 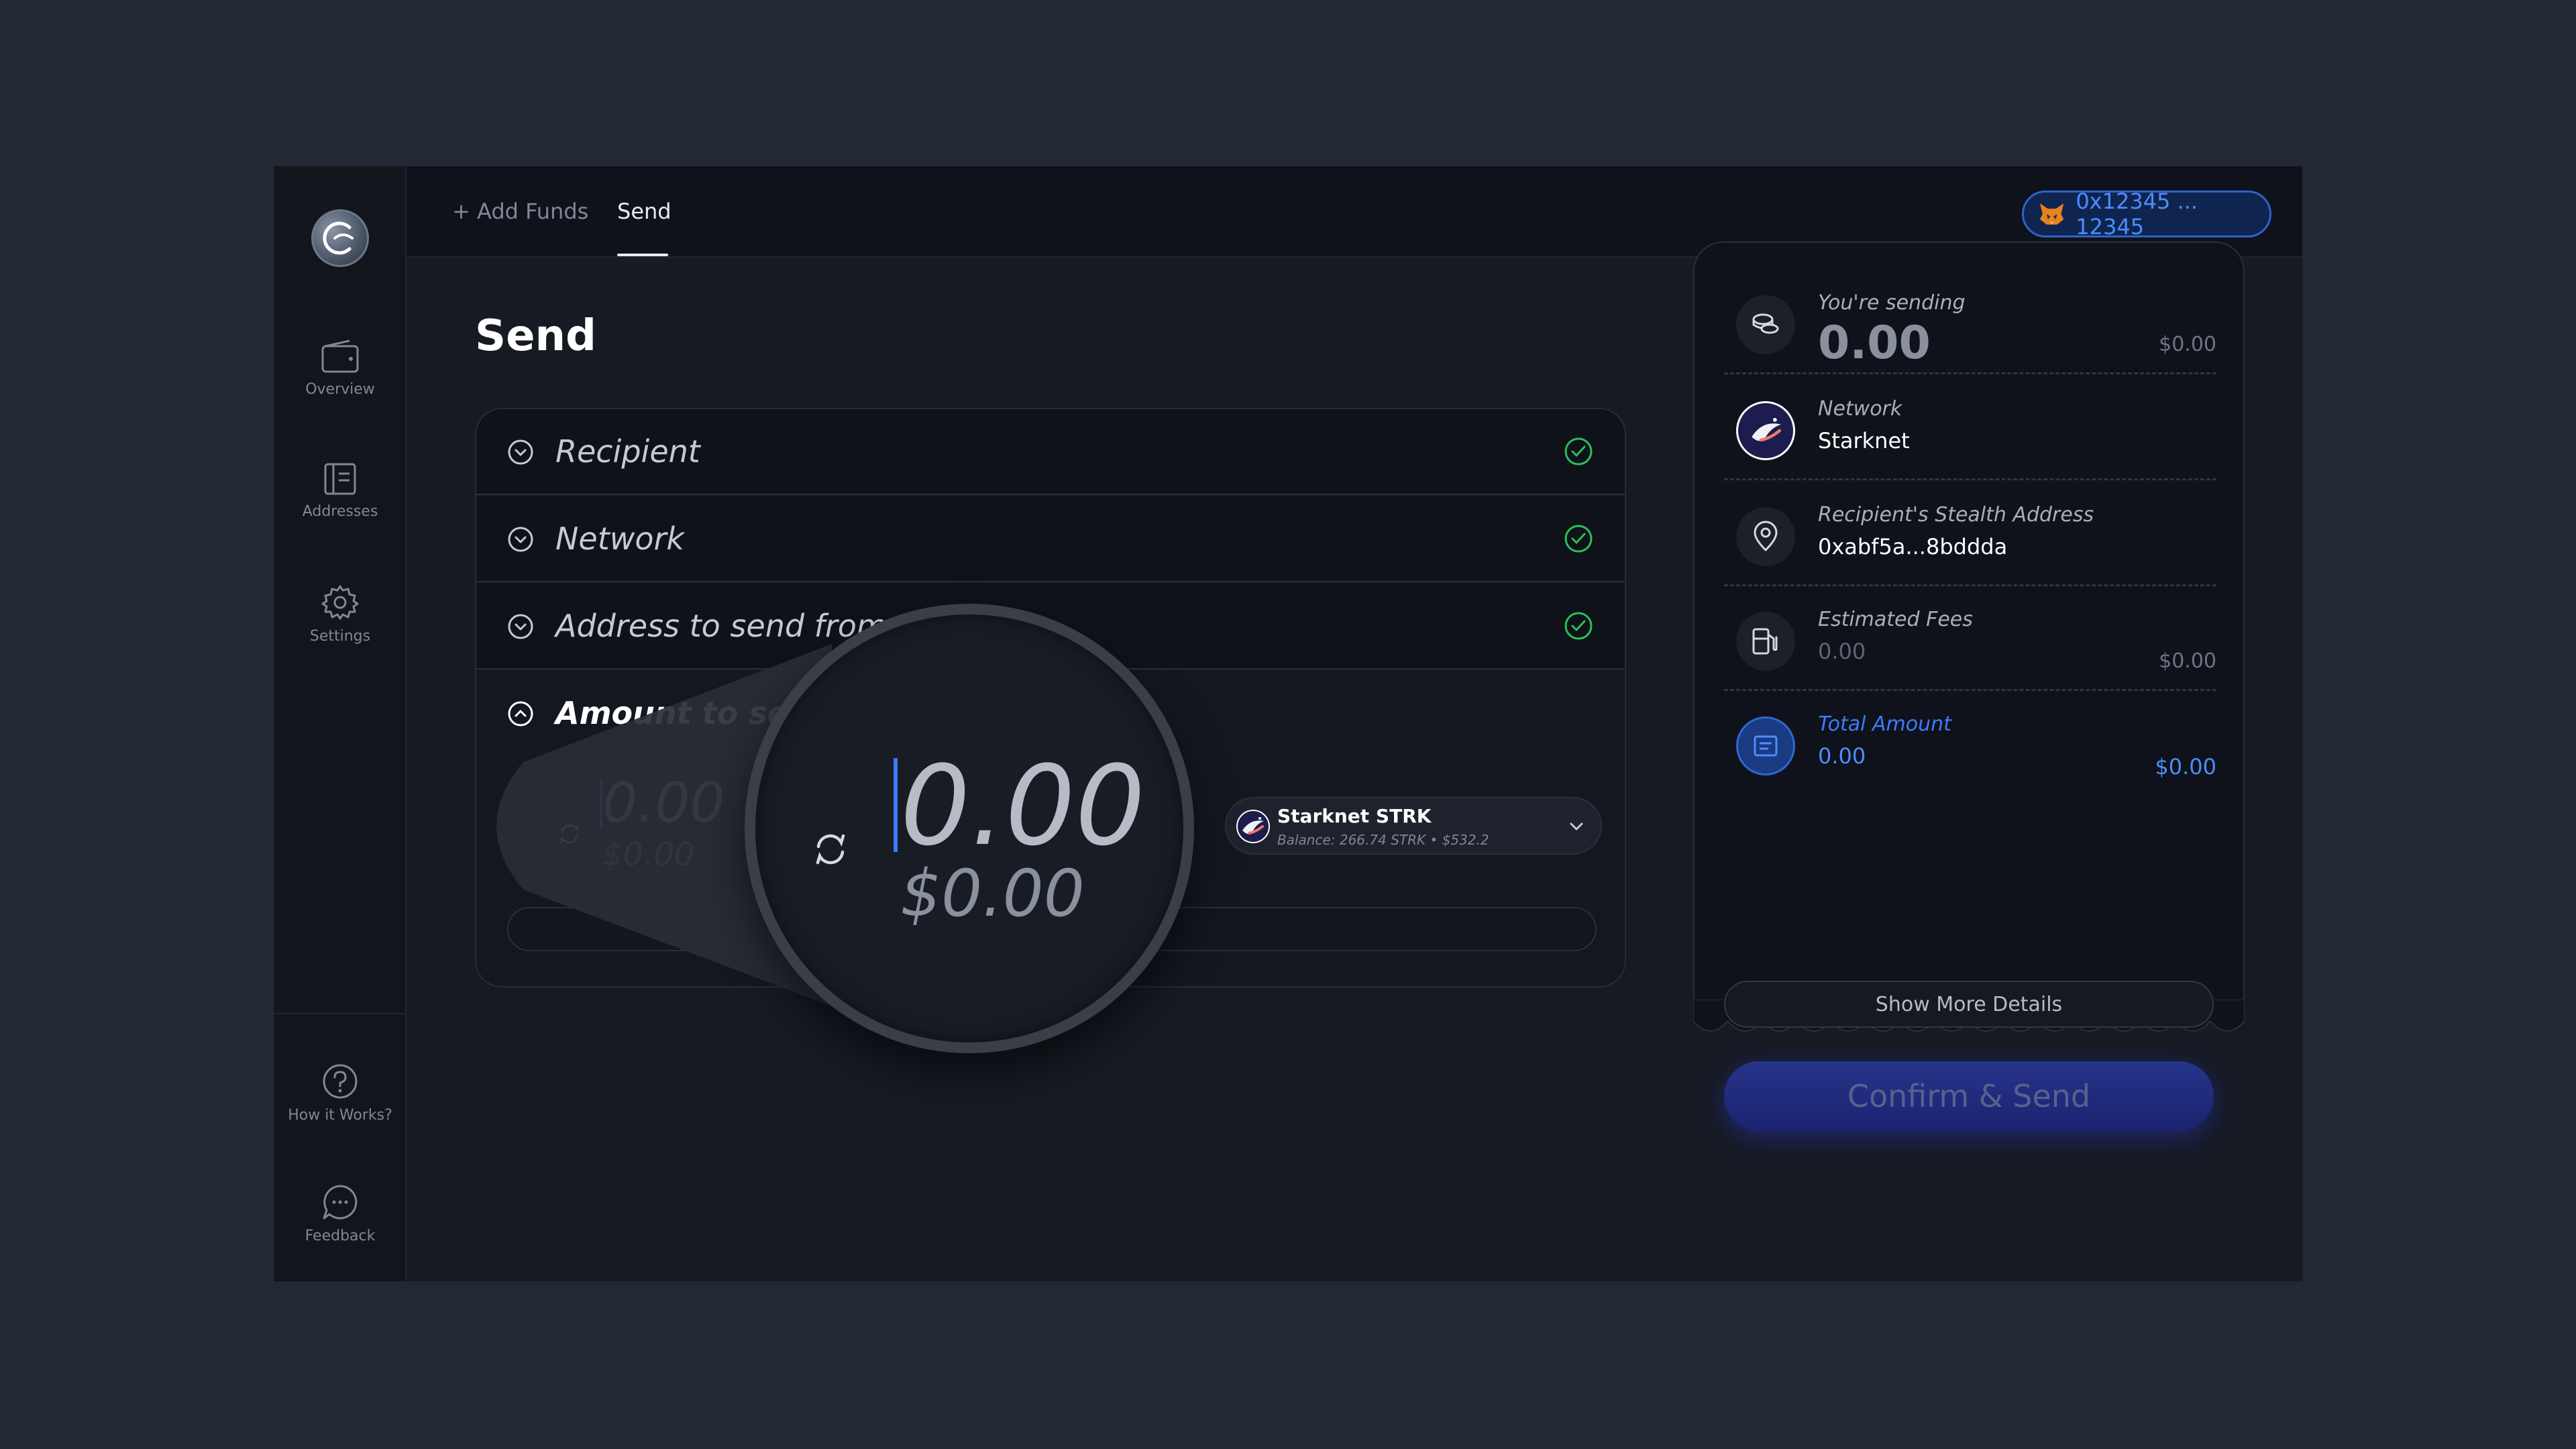 What do you see at coordinates (663, 803) in the screenshot?
I see `amount-input: 0.00` at bounding box center [663, 803].